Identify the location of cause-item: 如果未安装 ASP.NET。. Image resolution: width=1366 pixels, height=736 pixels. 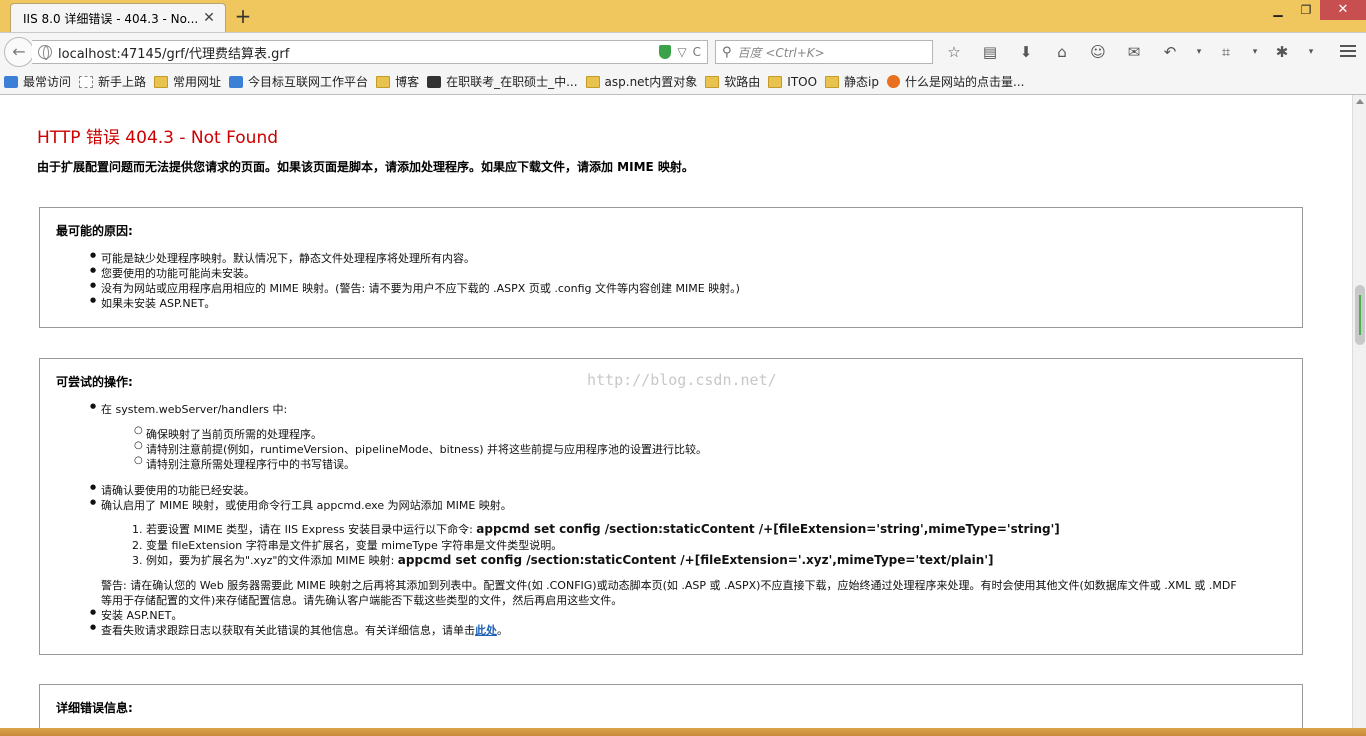
(152, 303).